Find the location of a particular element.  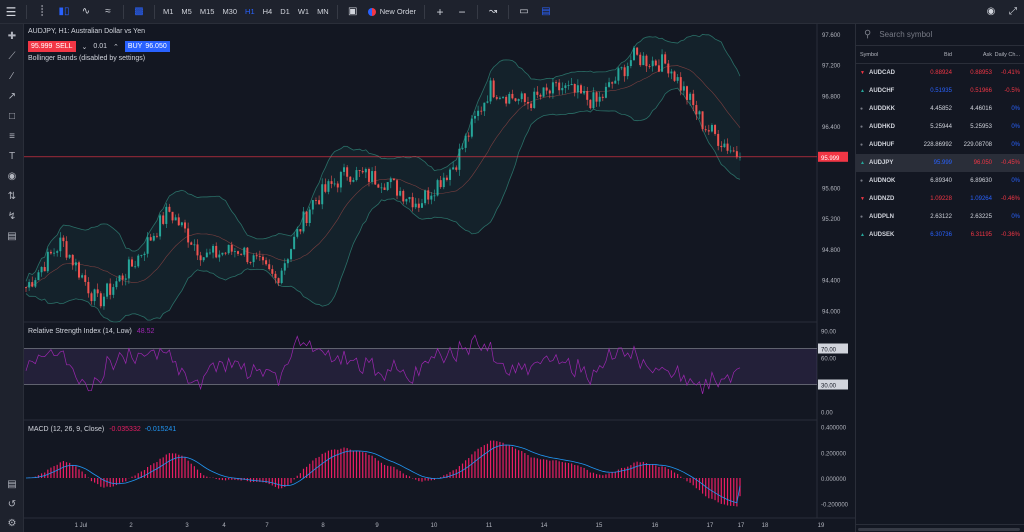

quantity-value: 0.01 is located at coordinates (100, 46).